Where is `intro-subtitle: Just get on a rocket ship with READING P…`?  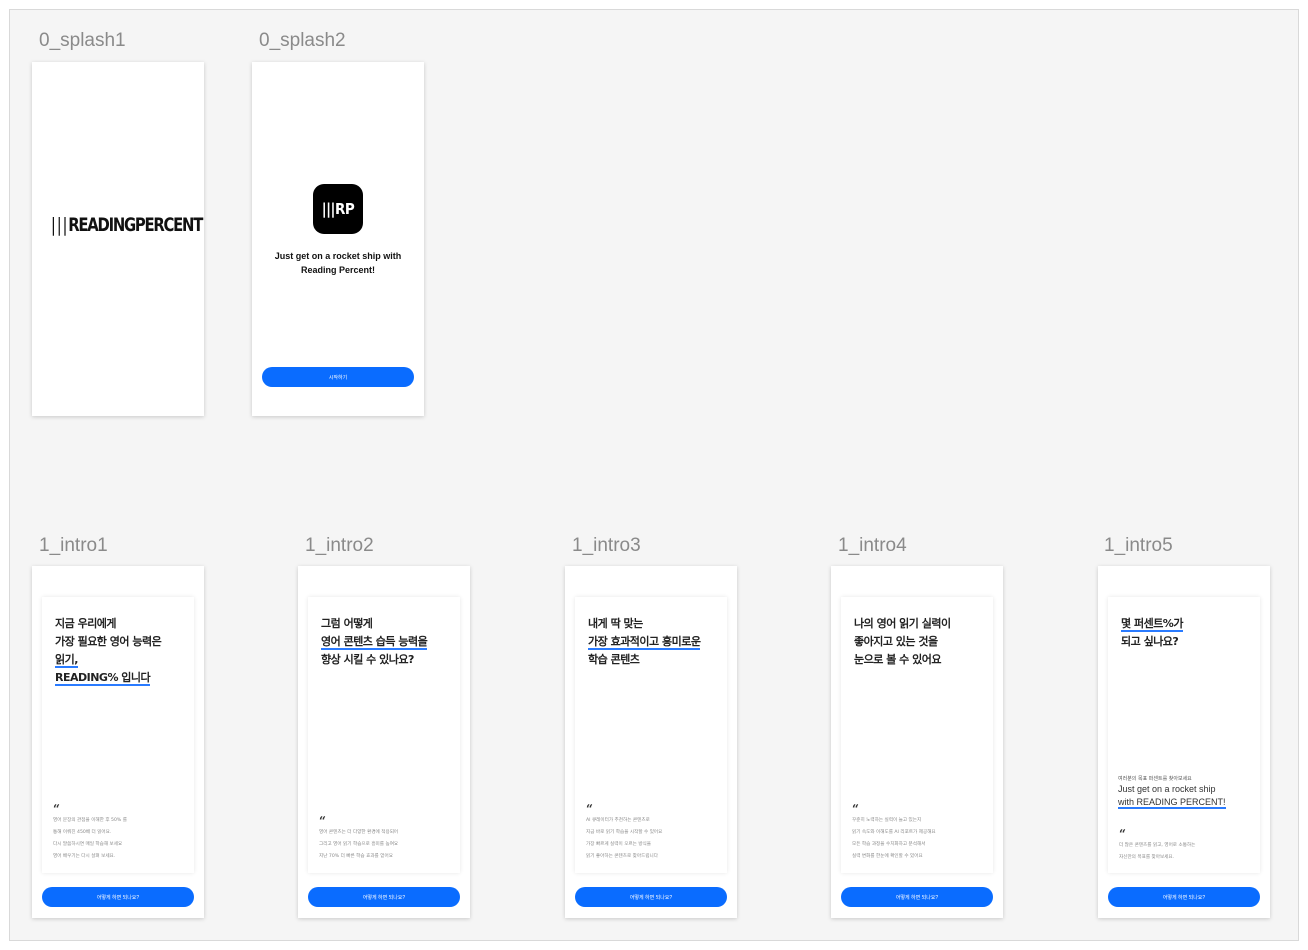
intro-subtitle: Just get on a rocket ship with READING P… is located at coordinates (1172, 796).